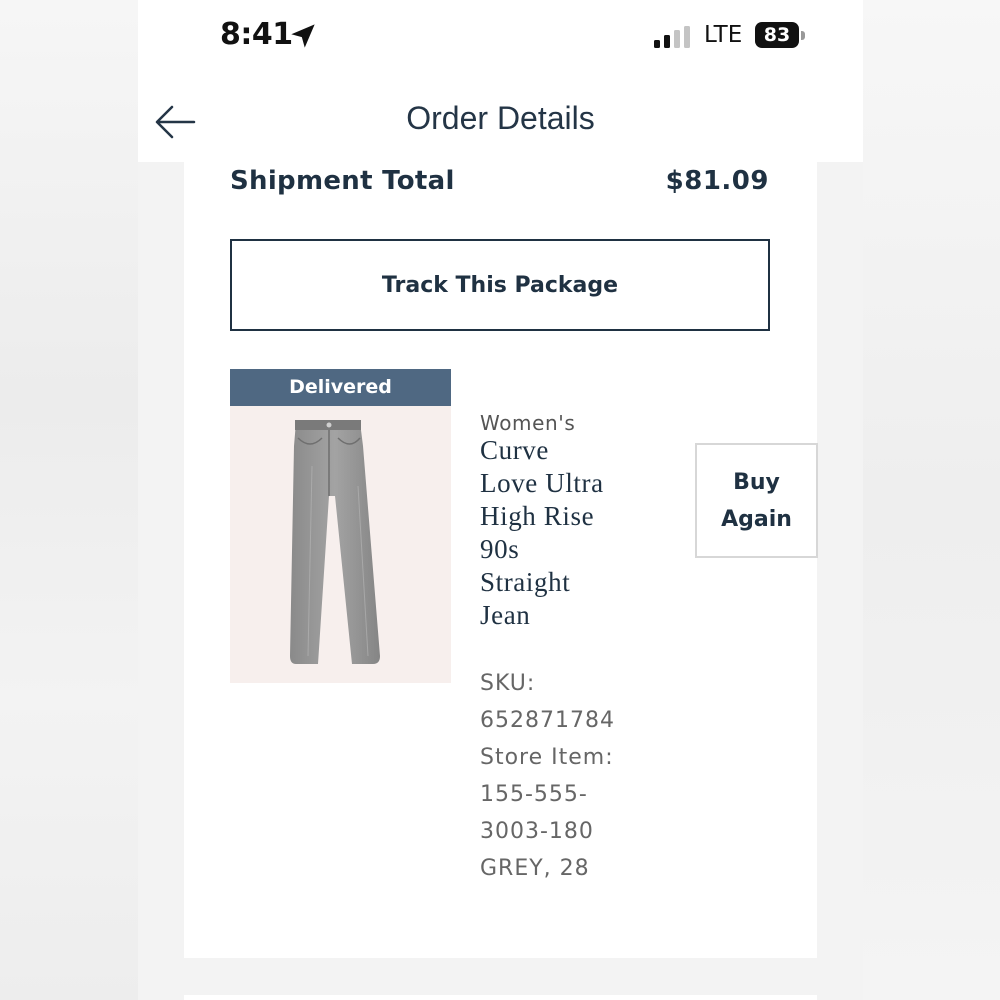 The width and height of the screenshot is (1000, 1000). What do you see at coordinates (547, 757) in the screenshot?
I see `store-item-label: Store Item:` at bounding box center [547, 757].